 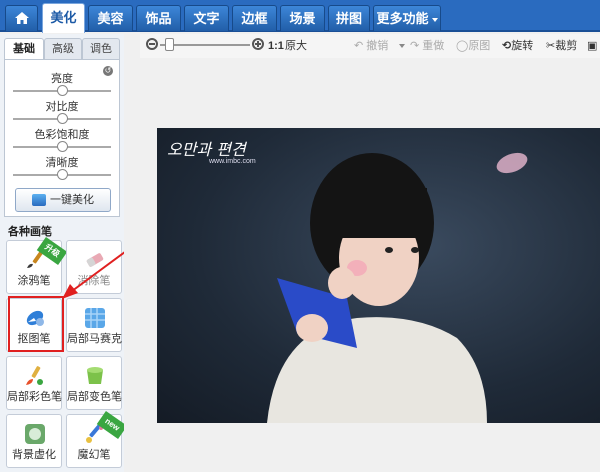 What do you see at coordinates (62, 107) in the screenshot?
I see `contrast-label: 对比度` at bounding box center [62, 107].